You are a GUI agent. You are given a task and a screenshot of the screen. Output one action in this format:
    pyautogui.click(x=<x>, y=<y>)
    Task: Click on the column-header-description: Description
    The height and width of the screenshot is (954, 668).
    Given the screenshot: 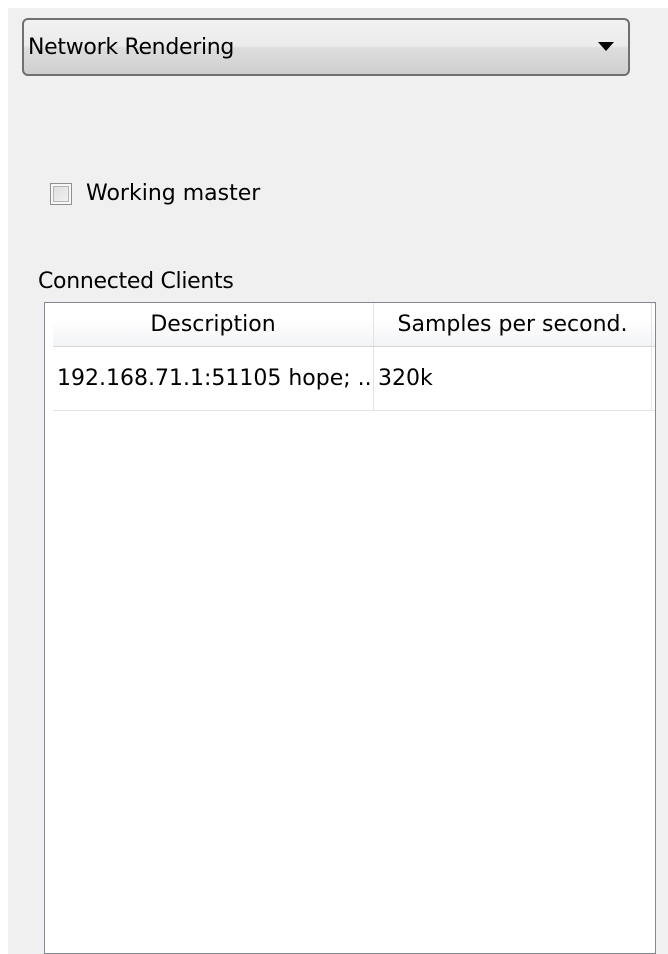 What is the action you would take?
    pyautogui.click(x=213, y=324)
    